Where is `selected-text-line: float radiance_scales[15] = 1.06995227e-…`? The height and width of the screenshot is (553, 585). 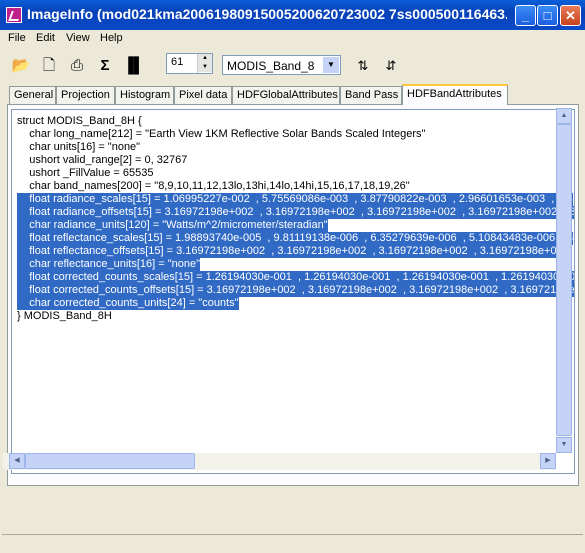 selected-text-line: float radiance_scales[15] = 1.06995227e-… is located at coordinates (295, 199).